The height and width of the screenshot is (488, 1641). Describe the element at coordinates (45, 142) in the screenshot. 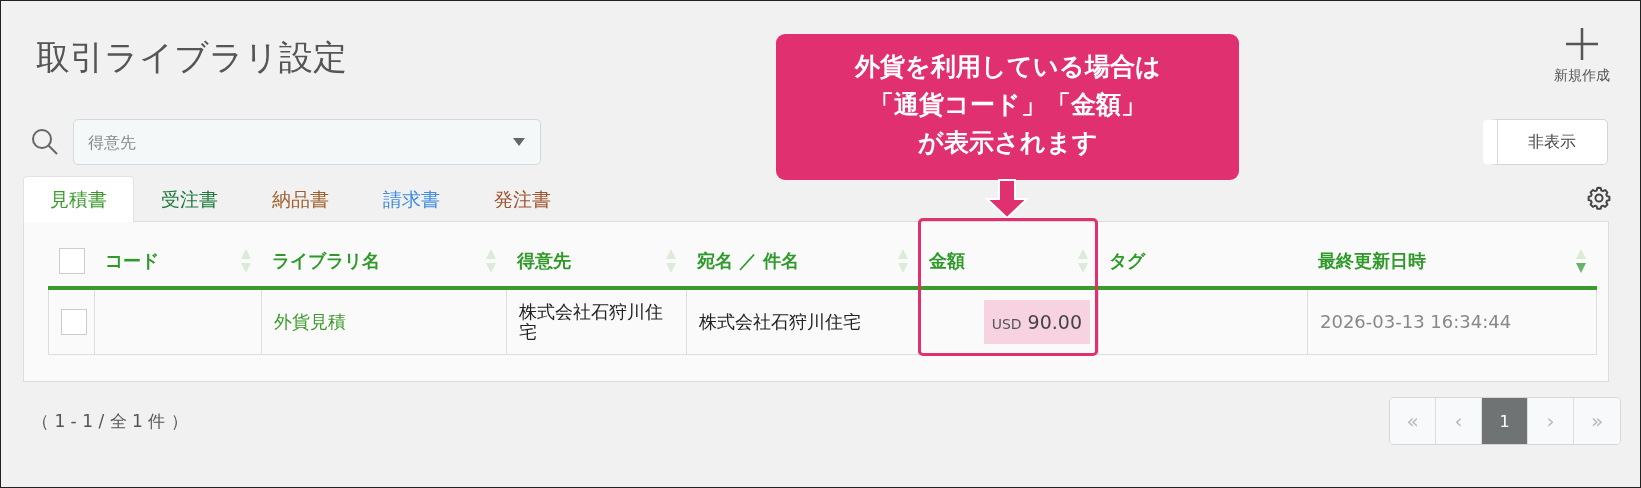

I see `search-icon` at that location.